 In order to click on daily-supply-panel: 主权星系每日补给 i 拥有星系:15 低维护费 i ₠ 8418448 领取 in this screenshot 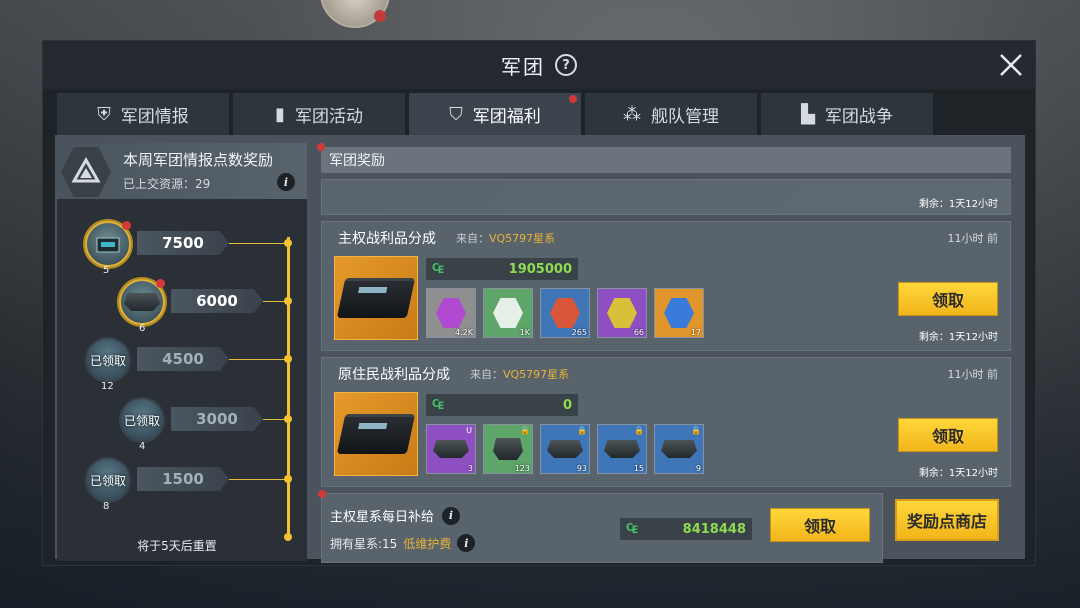, I will do `click(600, 526)`.